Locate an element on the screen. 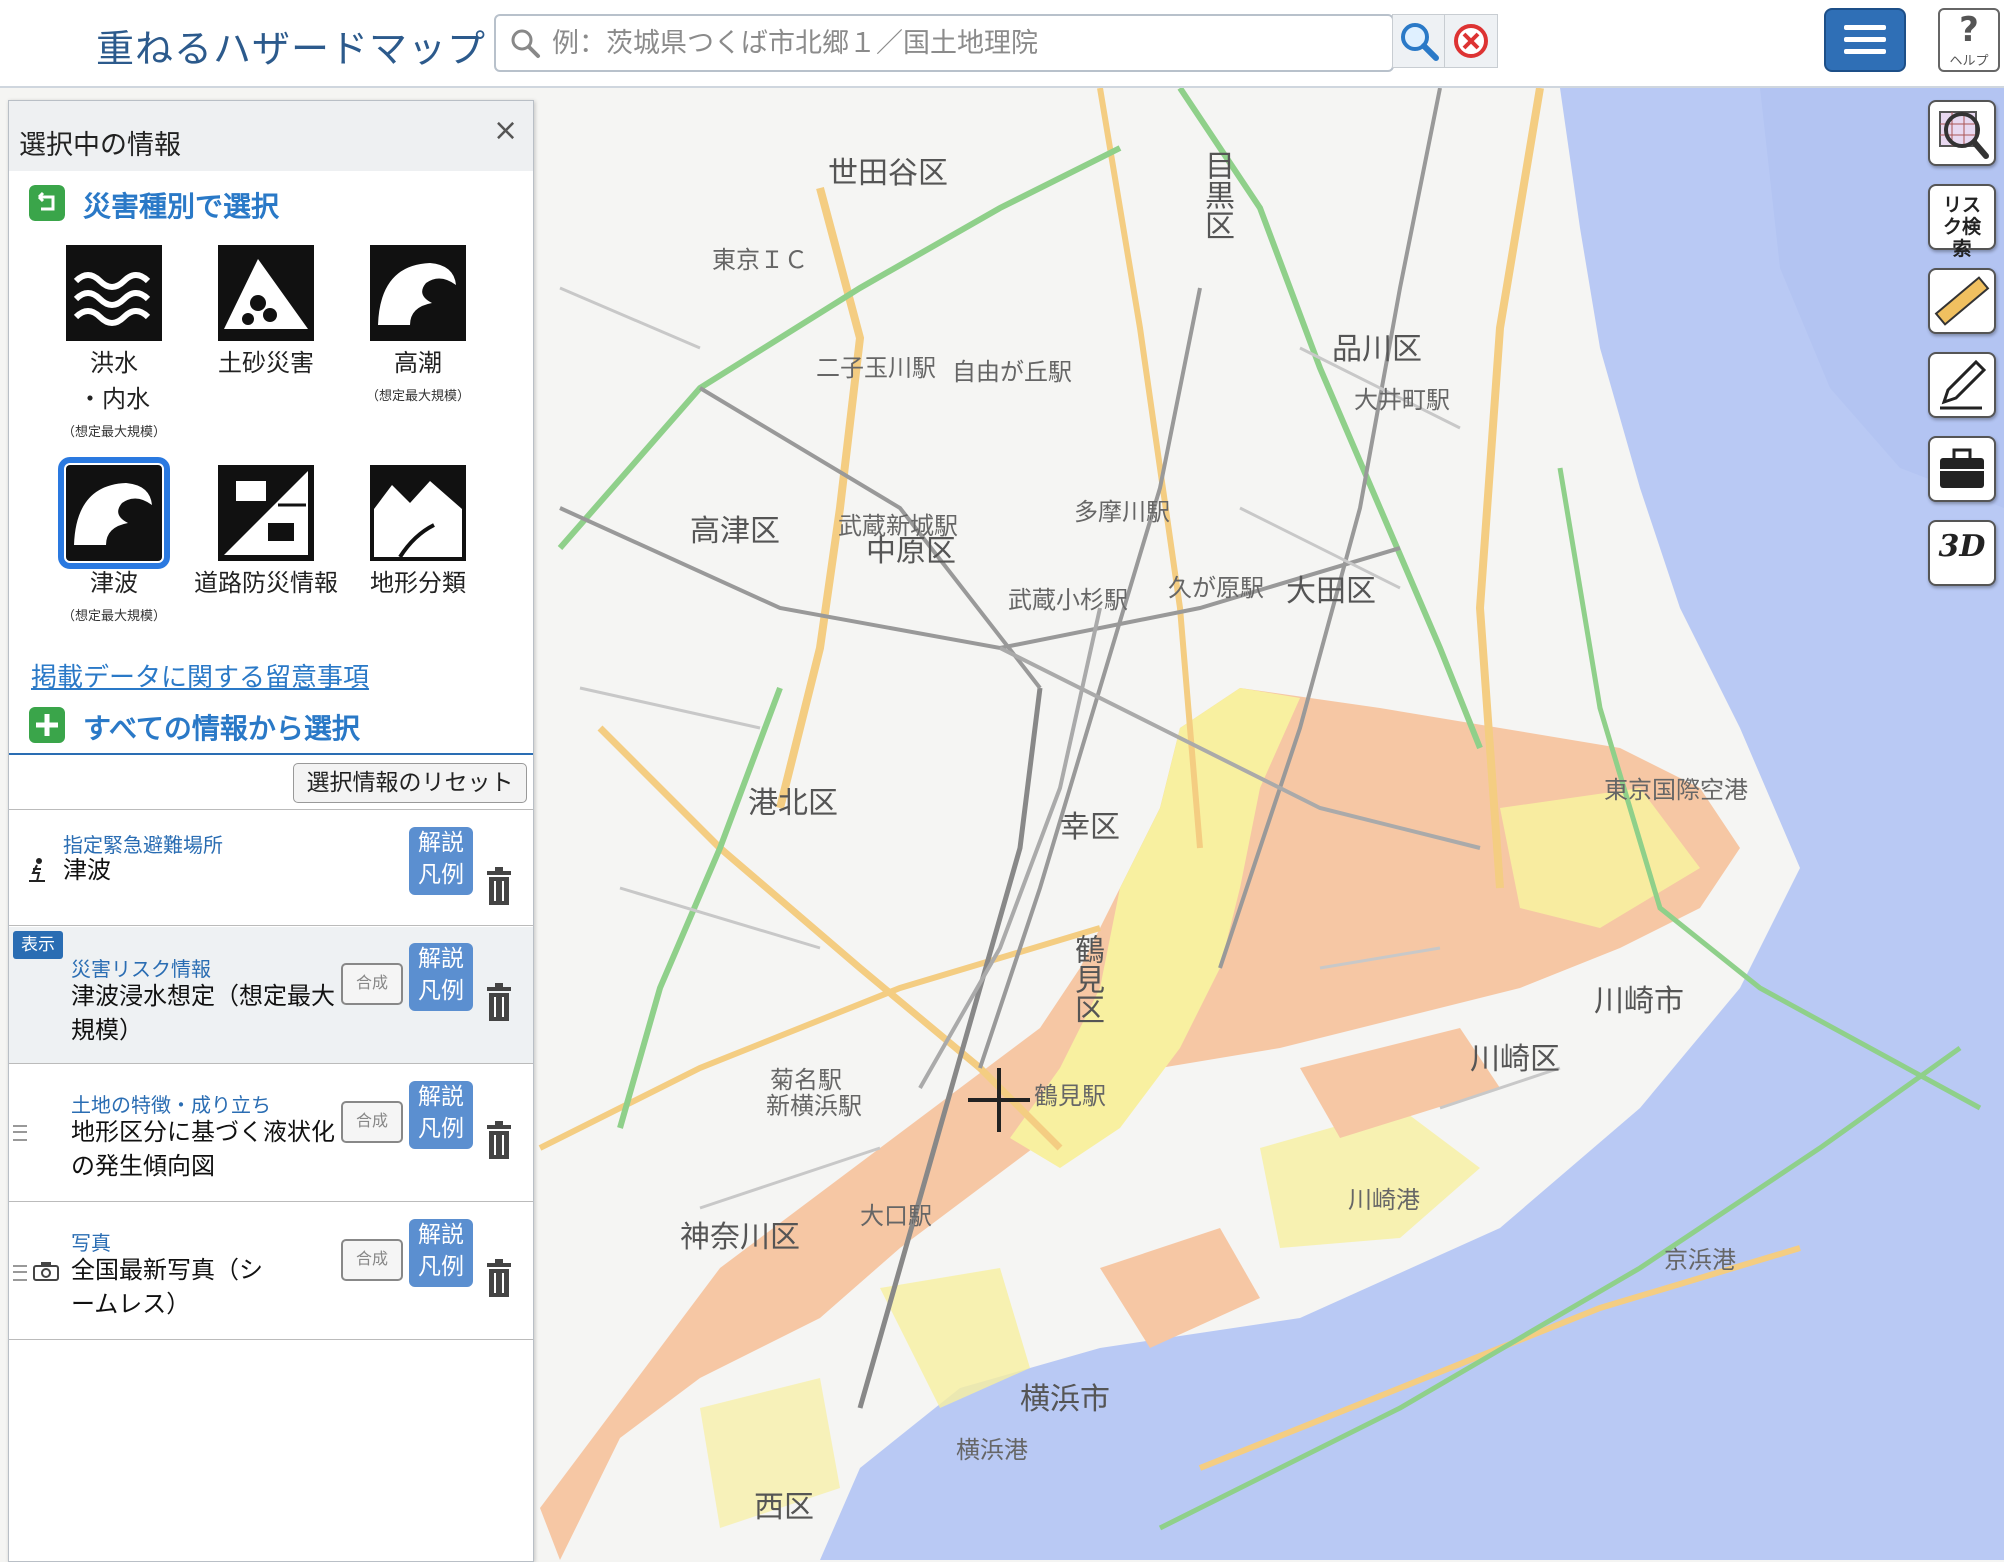 The image size is (2004, 1562). hazard-storm-surge: 高潮 （想定最大規模） is located at coordinates (418, 324).